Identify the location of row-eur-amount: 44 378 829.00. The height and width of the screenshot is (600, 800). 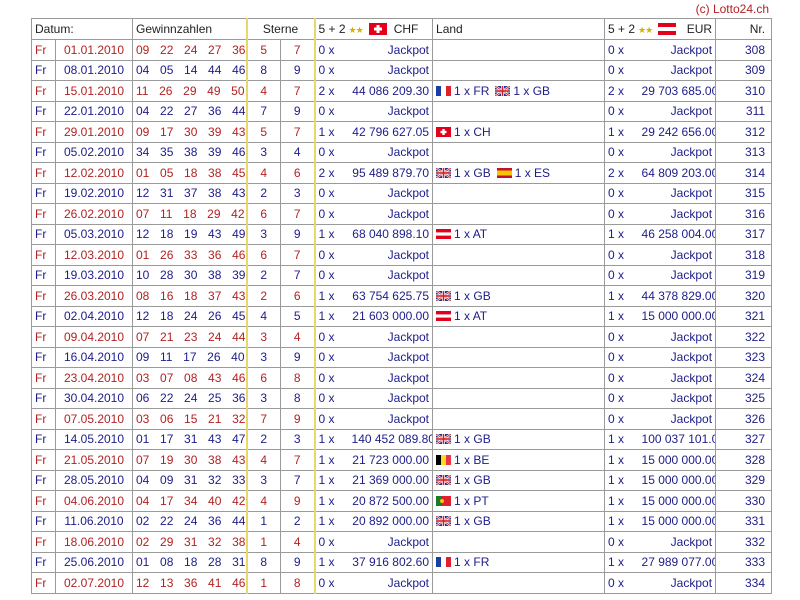
(677, 296).